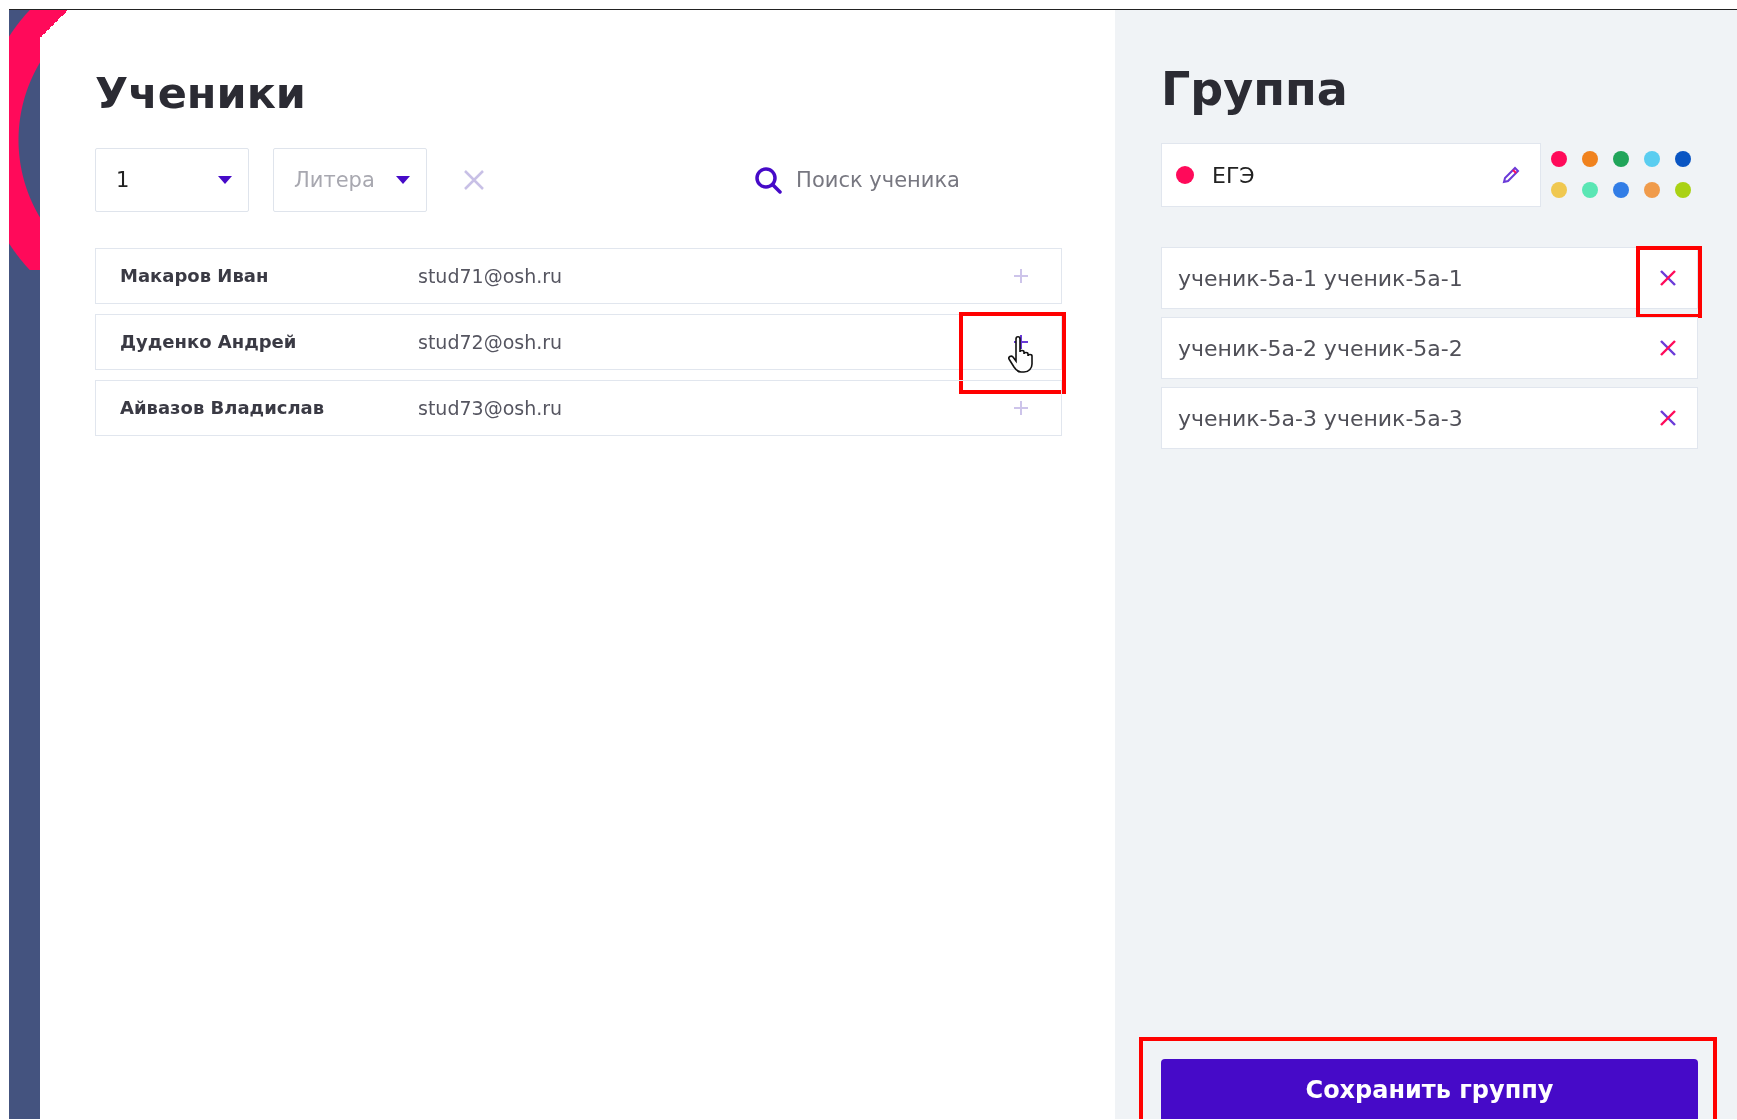  I want to click on group-title: Группа, so click(1255, 90).